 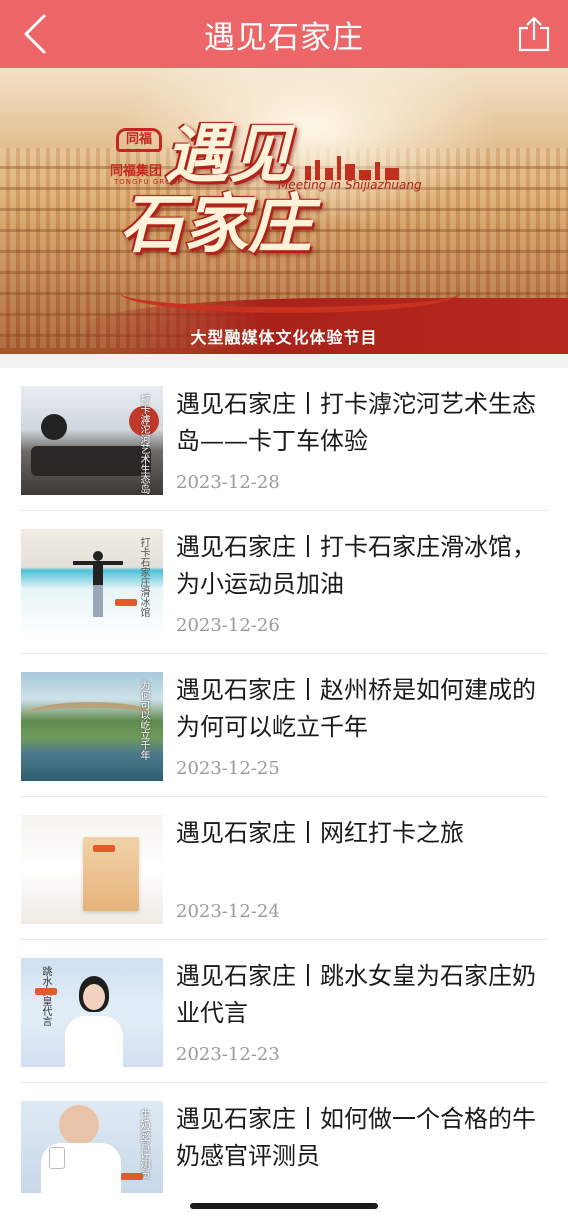 What do you see at coordinates (228, 482) in the screenshot?
I see `article-date: 2023-12-28` at bounding box center [228, 482].